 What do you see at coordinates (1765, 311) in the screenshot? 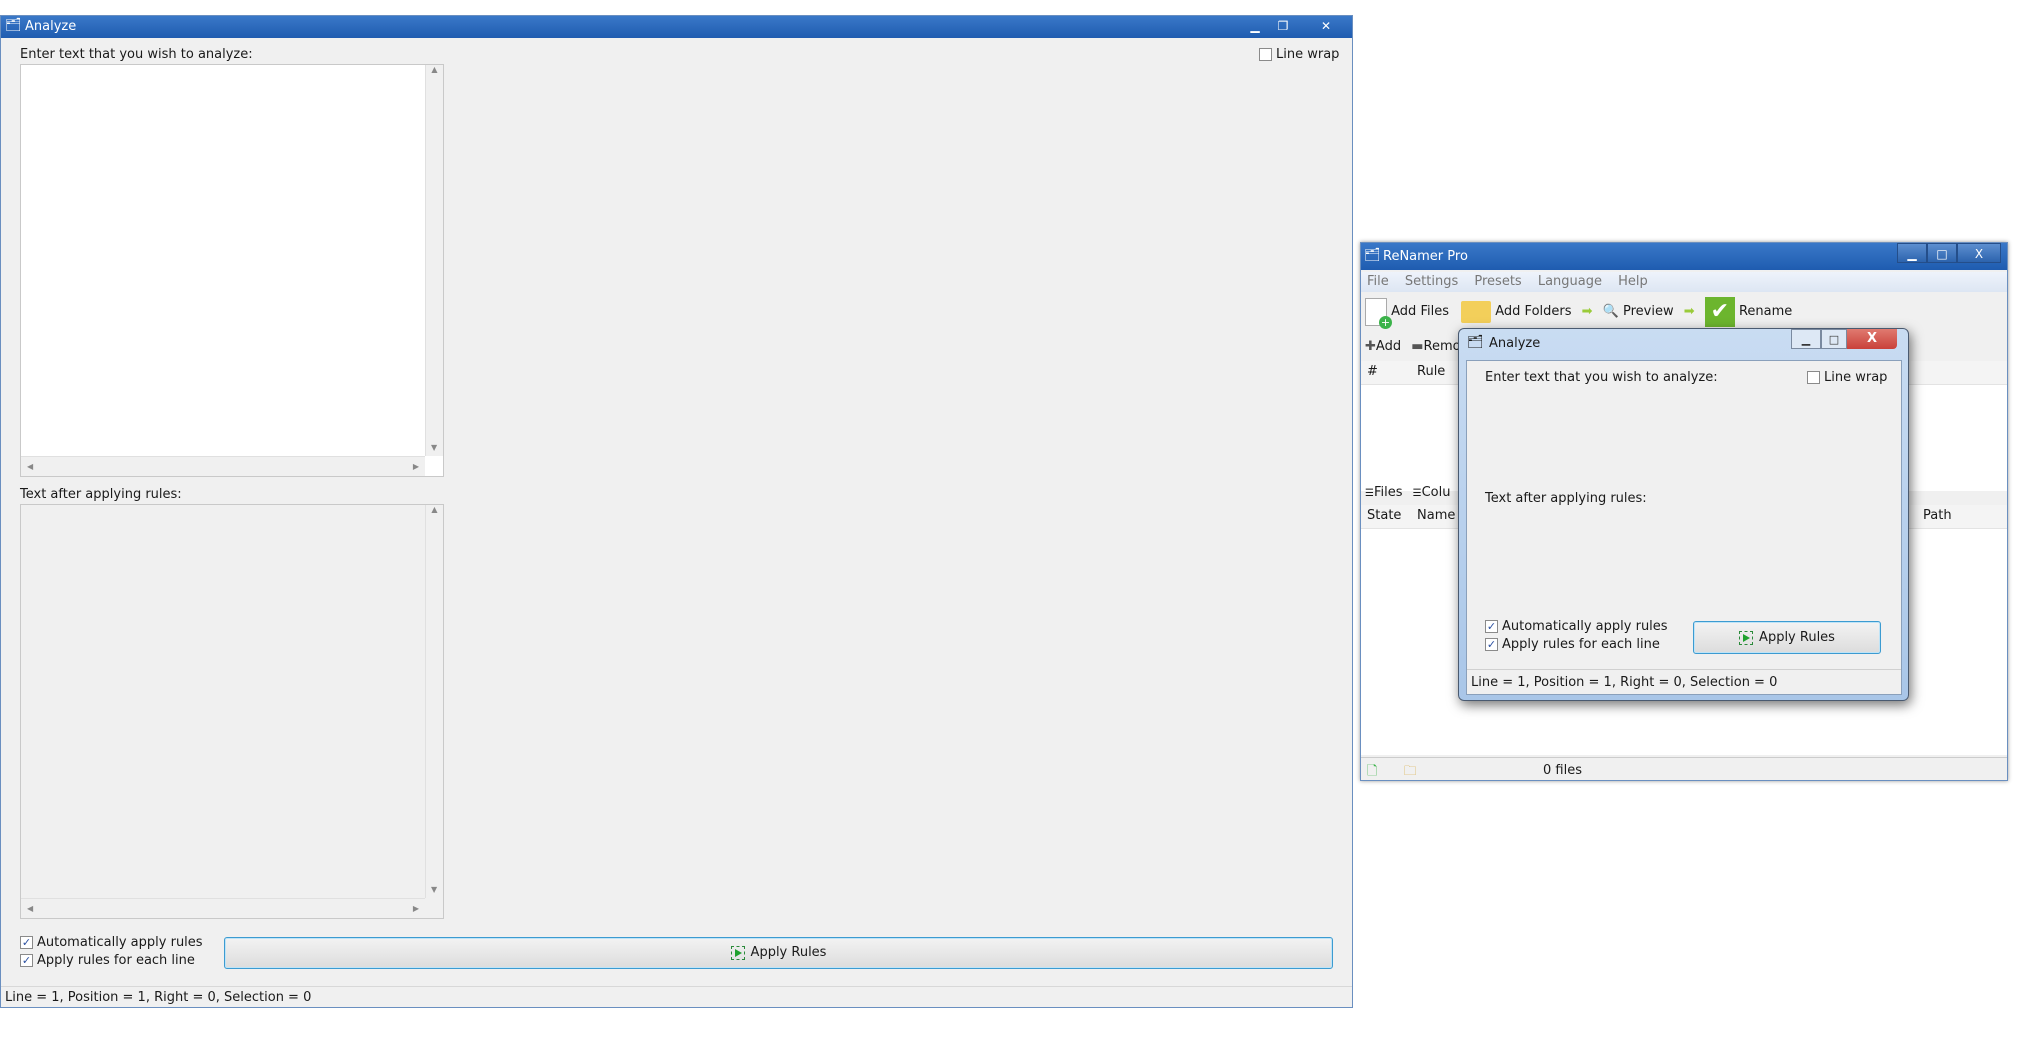
I see `rename-label: Rename` at bounding box center [1765, 311].